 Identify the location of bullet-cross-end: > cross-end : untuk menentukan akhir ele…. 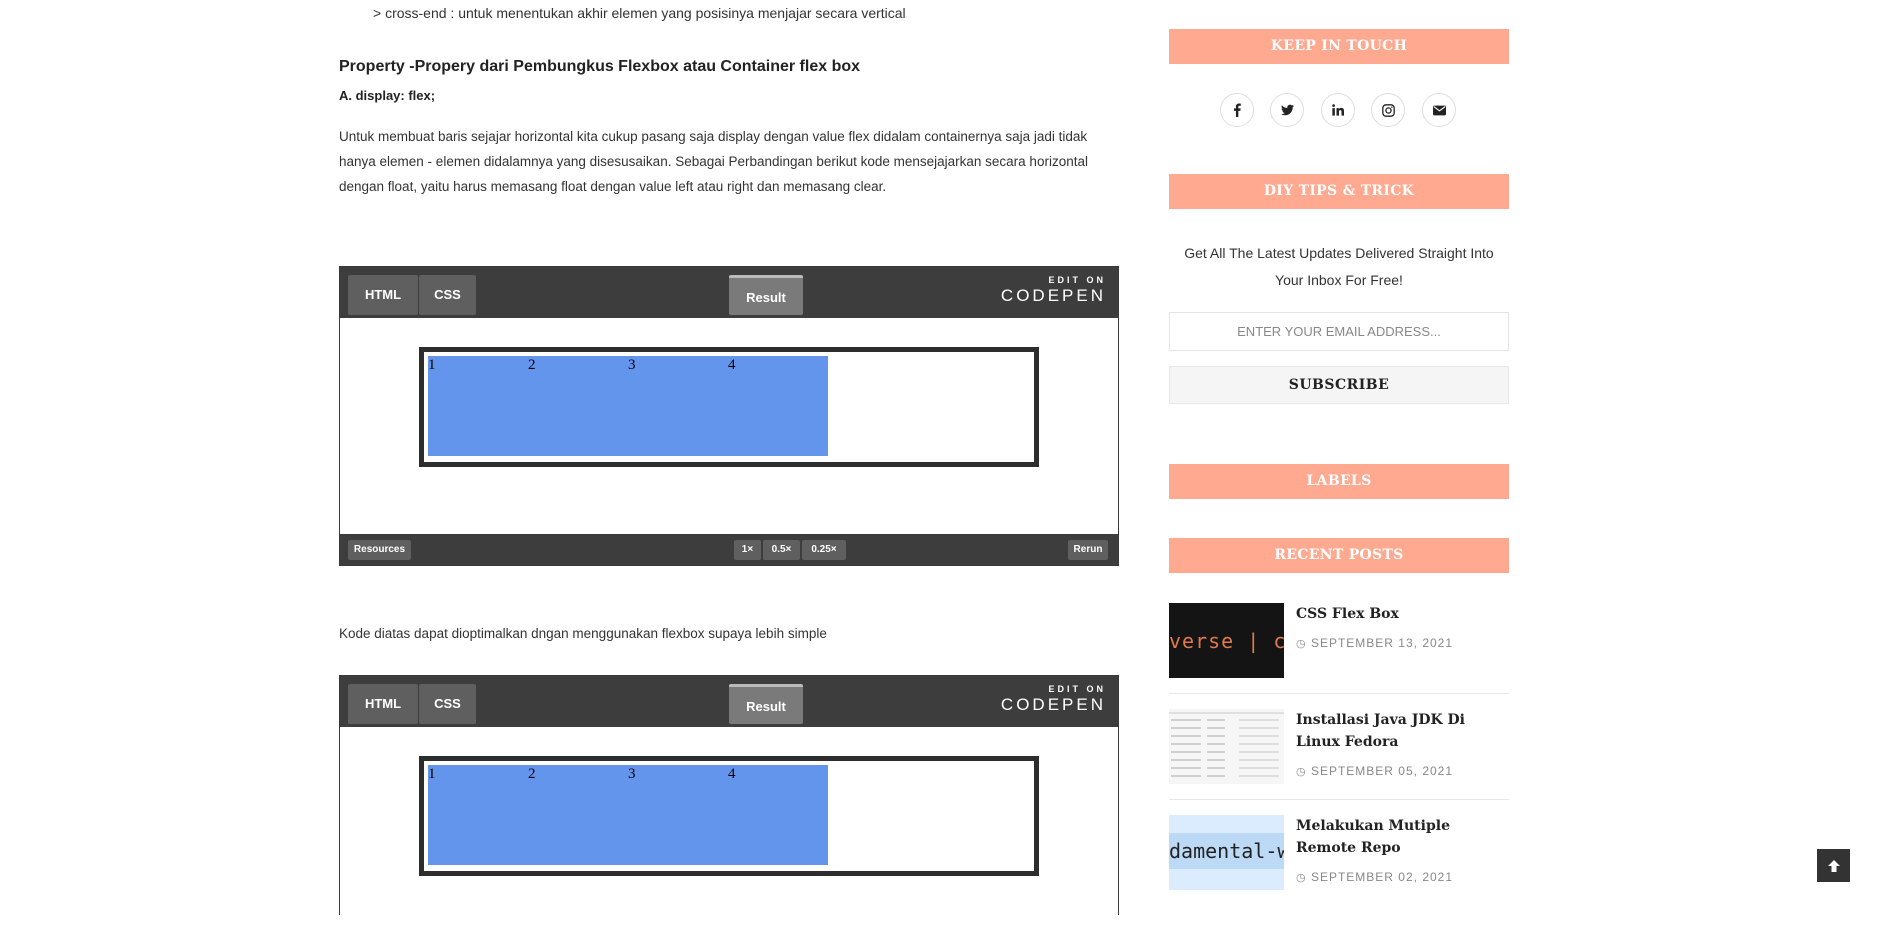
(639, 13).